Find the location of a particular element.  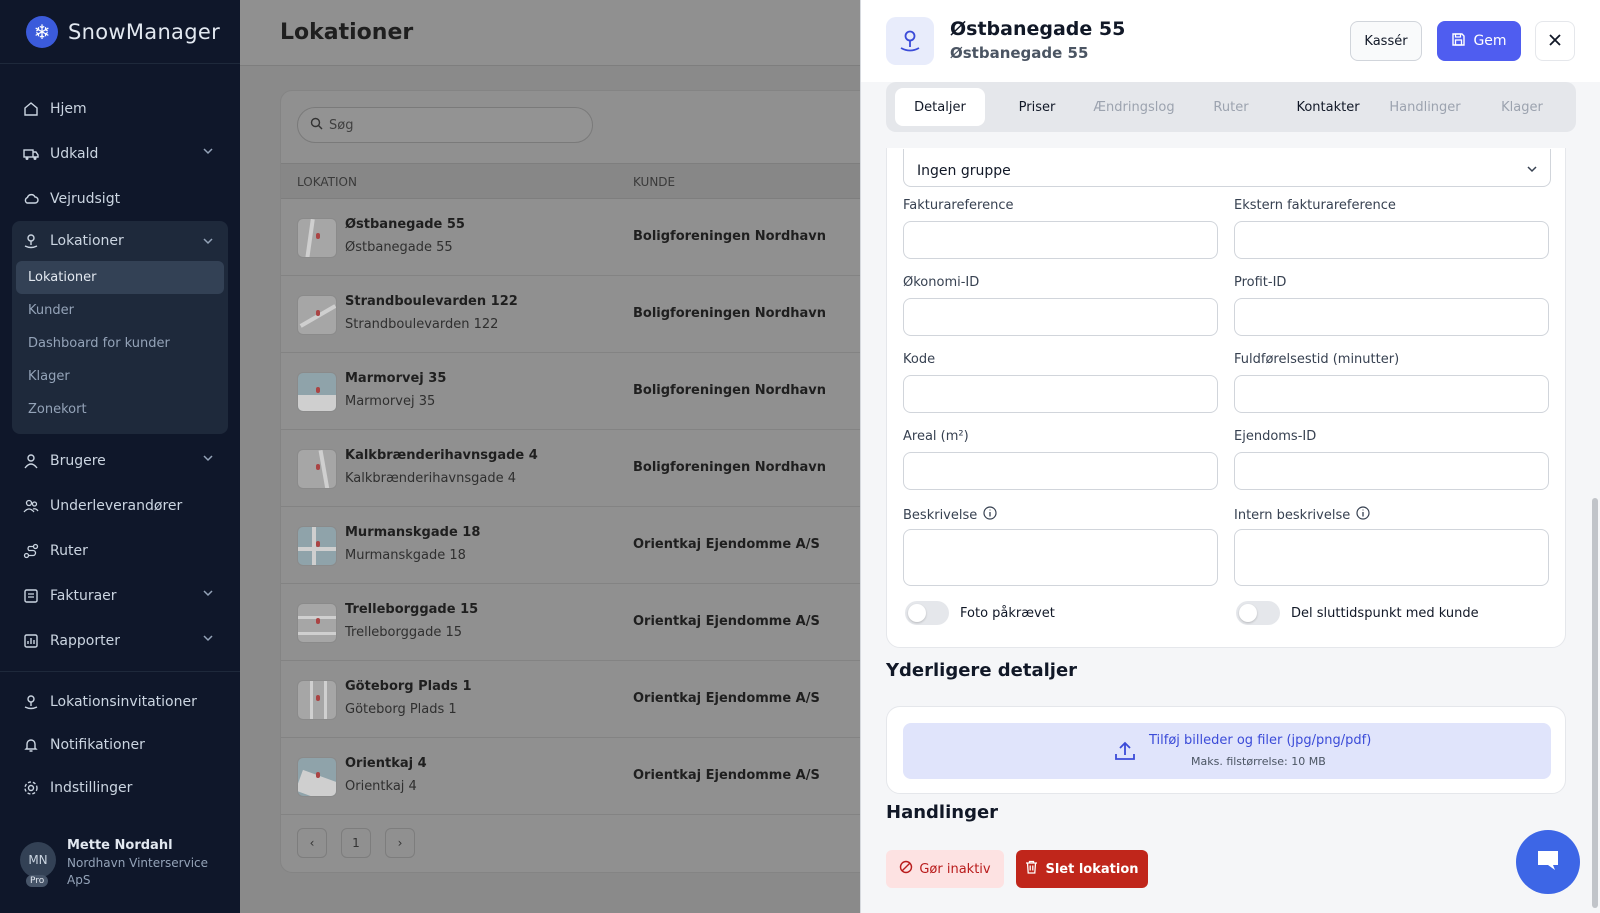

sidebar-item-fakturaer: Fakturaer is located at coordinates (120, 595).